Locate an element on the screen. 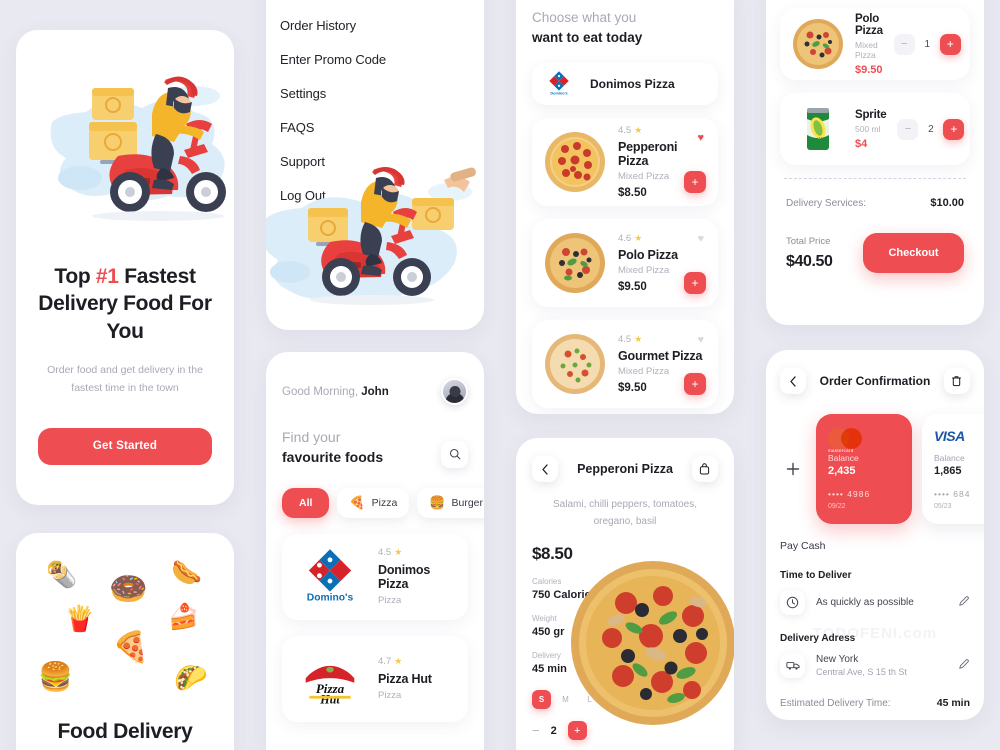 The image size is (1000, 750). add-card-button is located at coordinates (793, 469).